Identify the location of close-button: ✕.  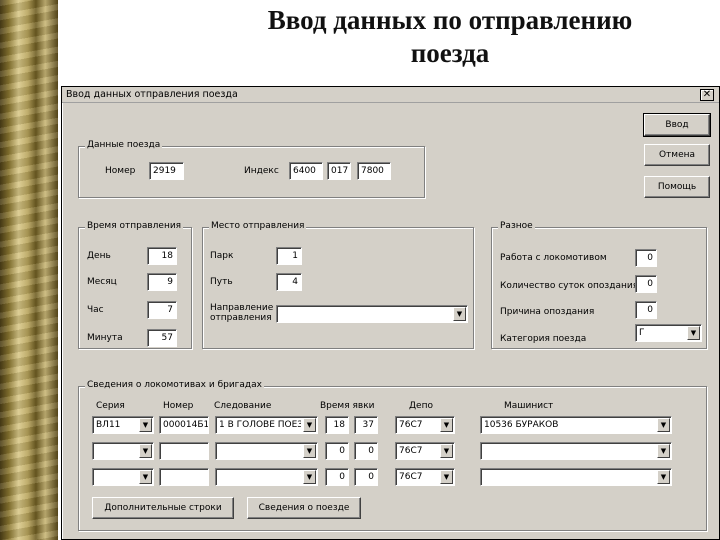
(707, 95).